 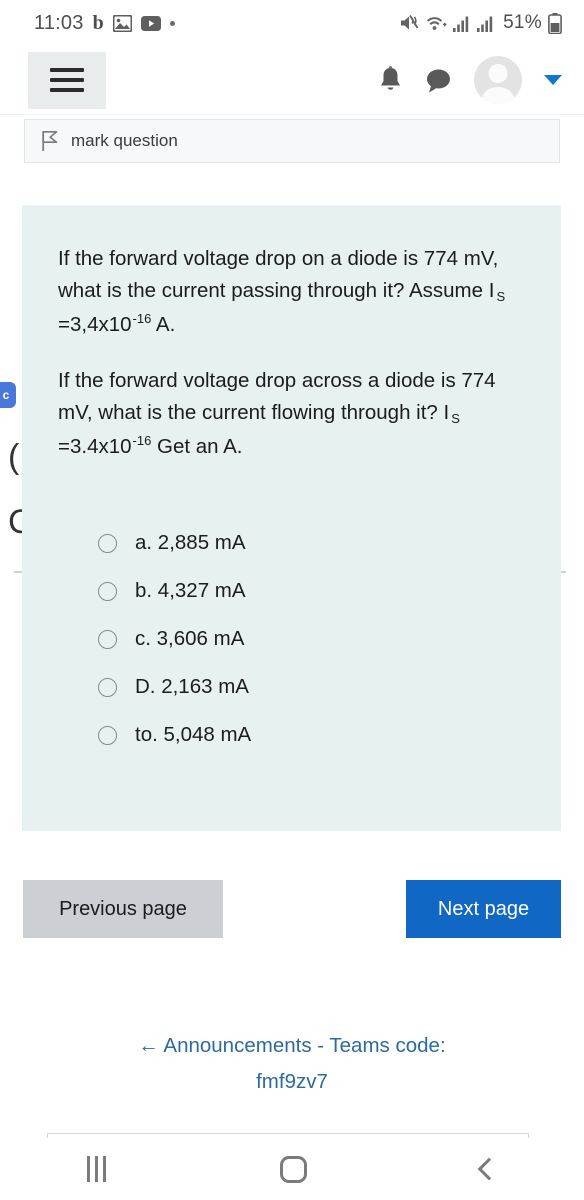 What do you see at coordinates (292, 1064) in the screenshot?
I see `announcements-link: ← Announcements - Teams code: fmf9zv7` at bounding box center [292, 1064].